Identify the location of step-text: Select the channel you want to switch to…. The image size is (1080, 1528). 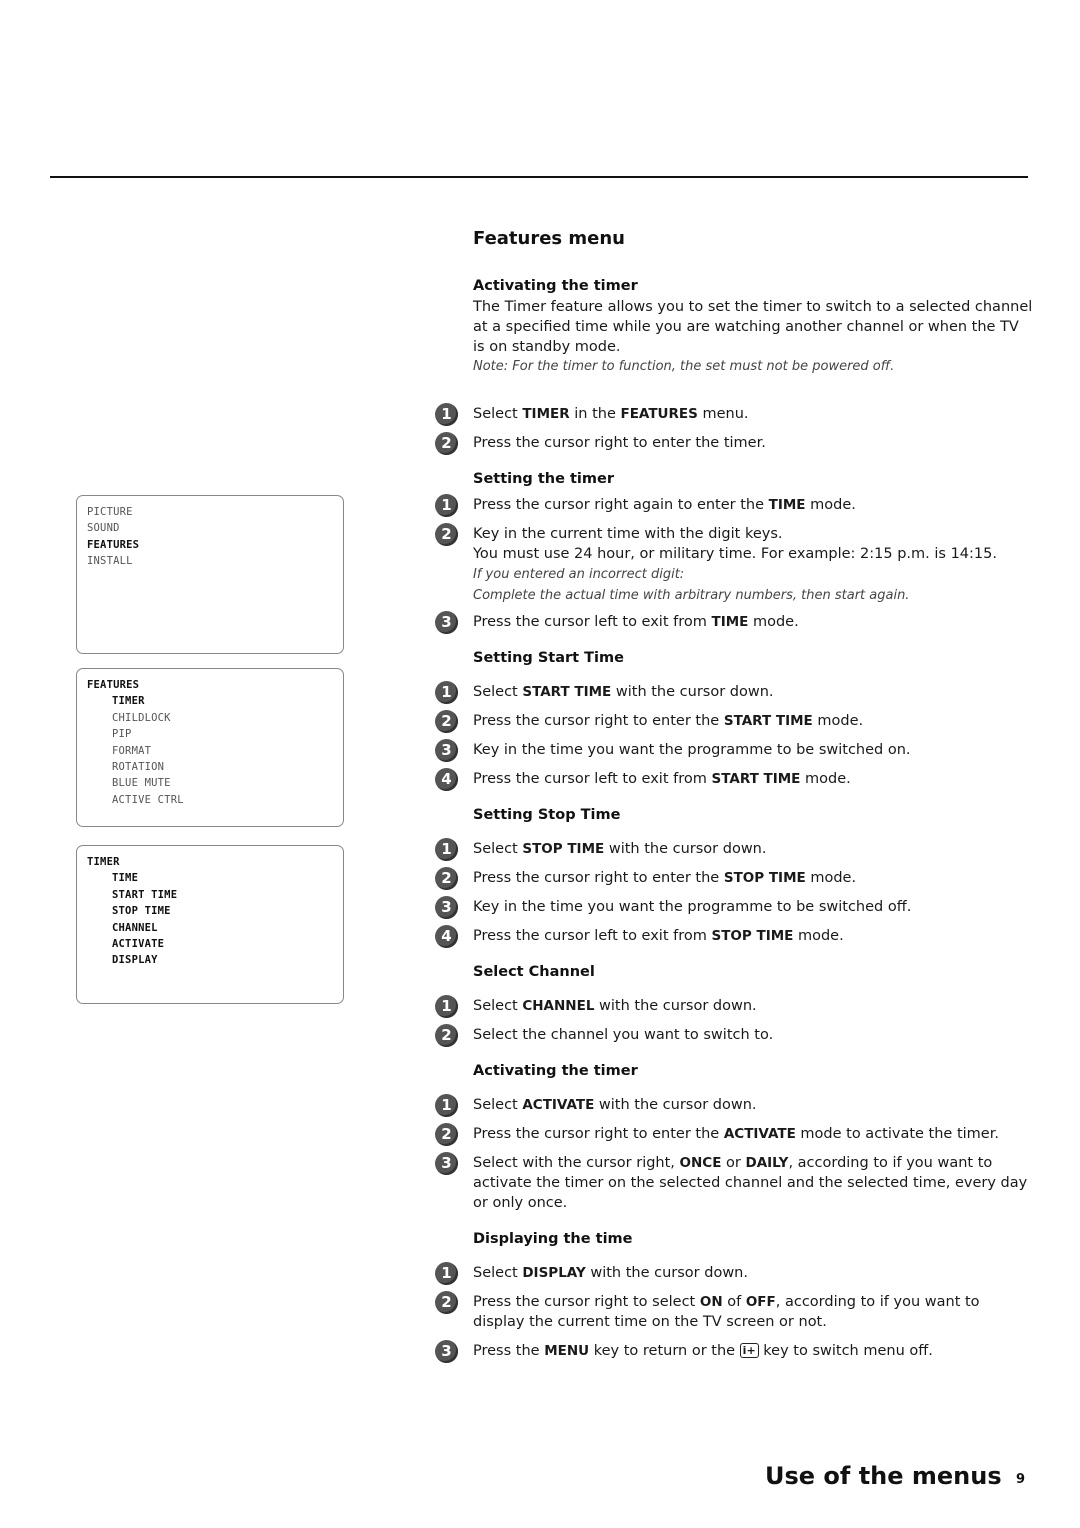
(623, 1035).